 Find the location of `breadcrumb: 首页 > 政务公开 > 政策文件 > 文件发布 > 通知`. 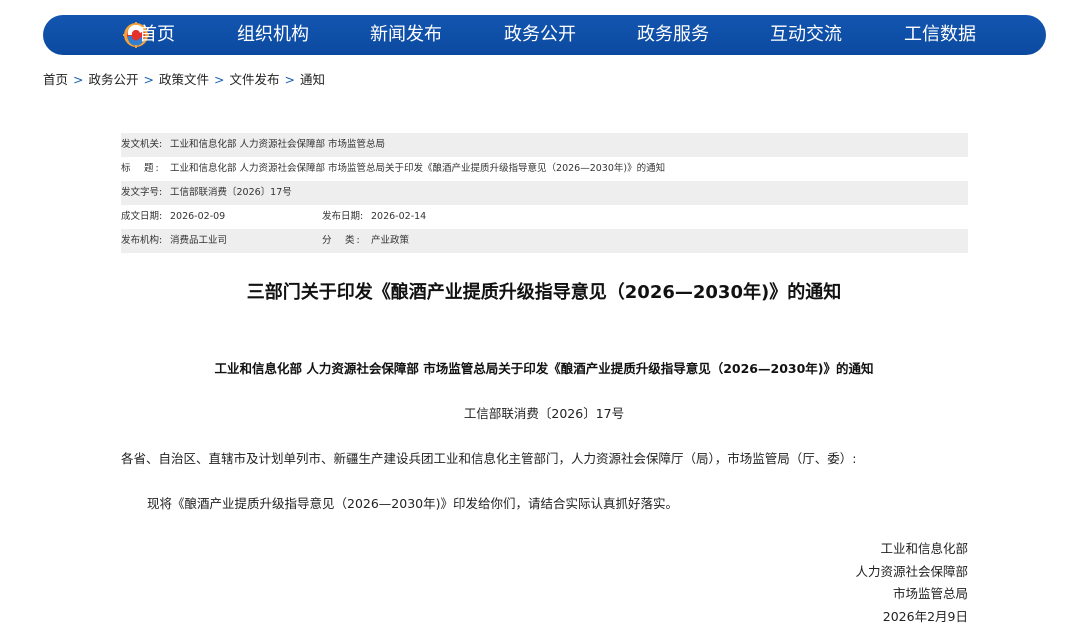

breadcrumb: 首页 > 政务公开 > 政策文件 > 文件发布 > 通知 is located at coordinates (184, 78).